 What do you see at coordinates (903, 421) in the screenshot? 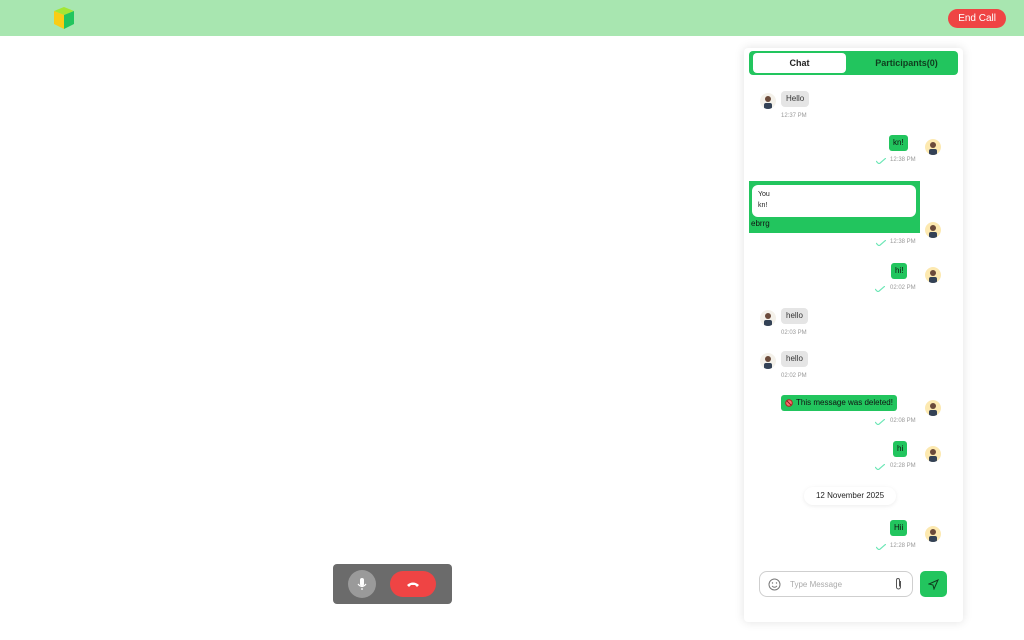
I see `message-time: 02:08 PM` at bounding box center [903, 421].